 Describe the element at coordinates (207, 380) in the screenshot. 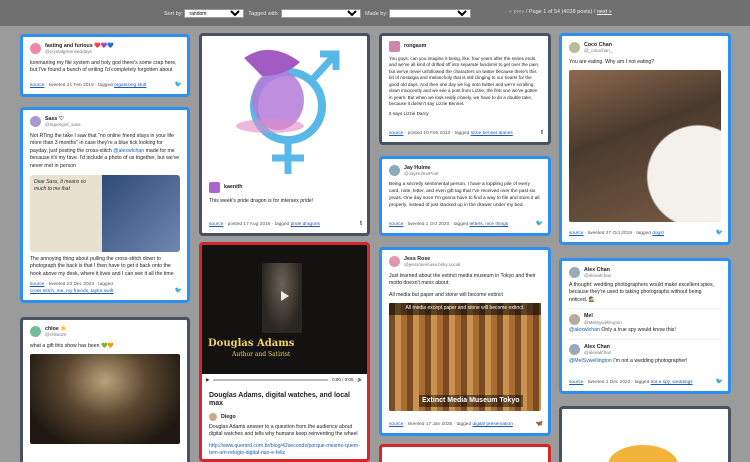

I see `play-button: ▶` at that location.